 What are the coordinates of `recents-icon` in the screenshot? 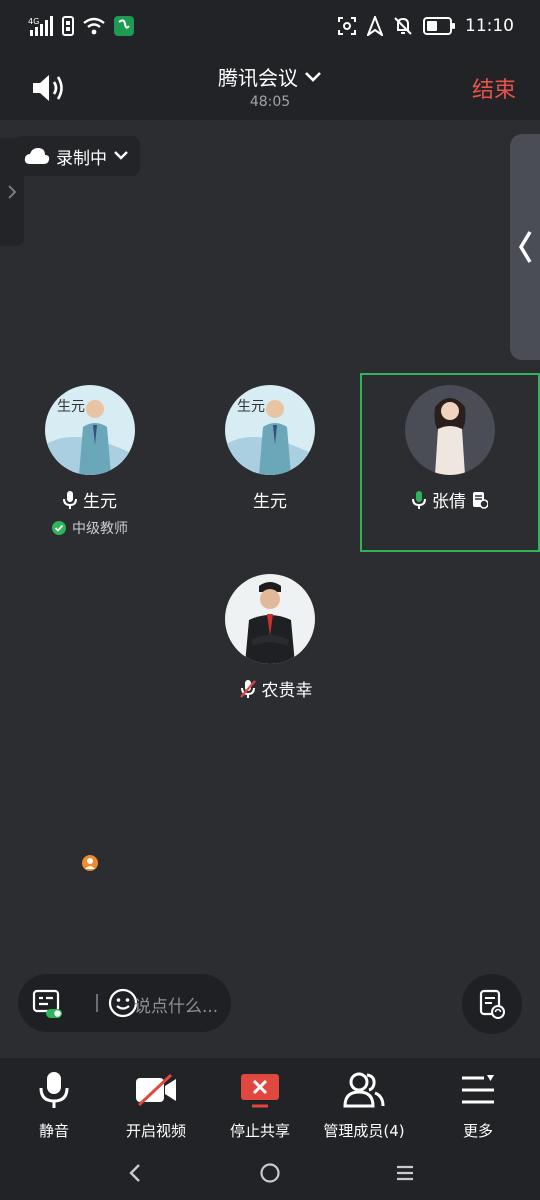 It's located at (405, 1173).